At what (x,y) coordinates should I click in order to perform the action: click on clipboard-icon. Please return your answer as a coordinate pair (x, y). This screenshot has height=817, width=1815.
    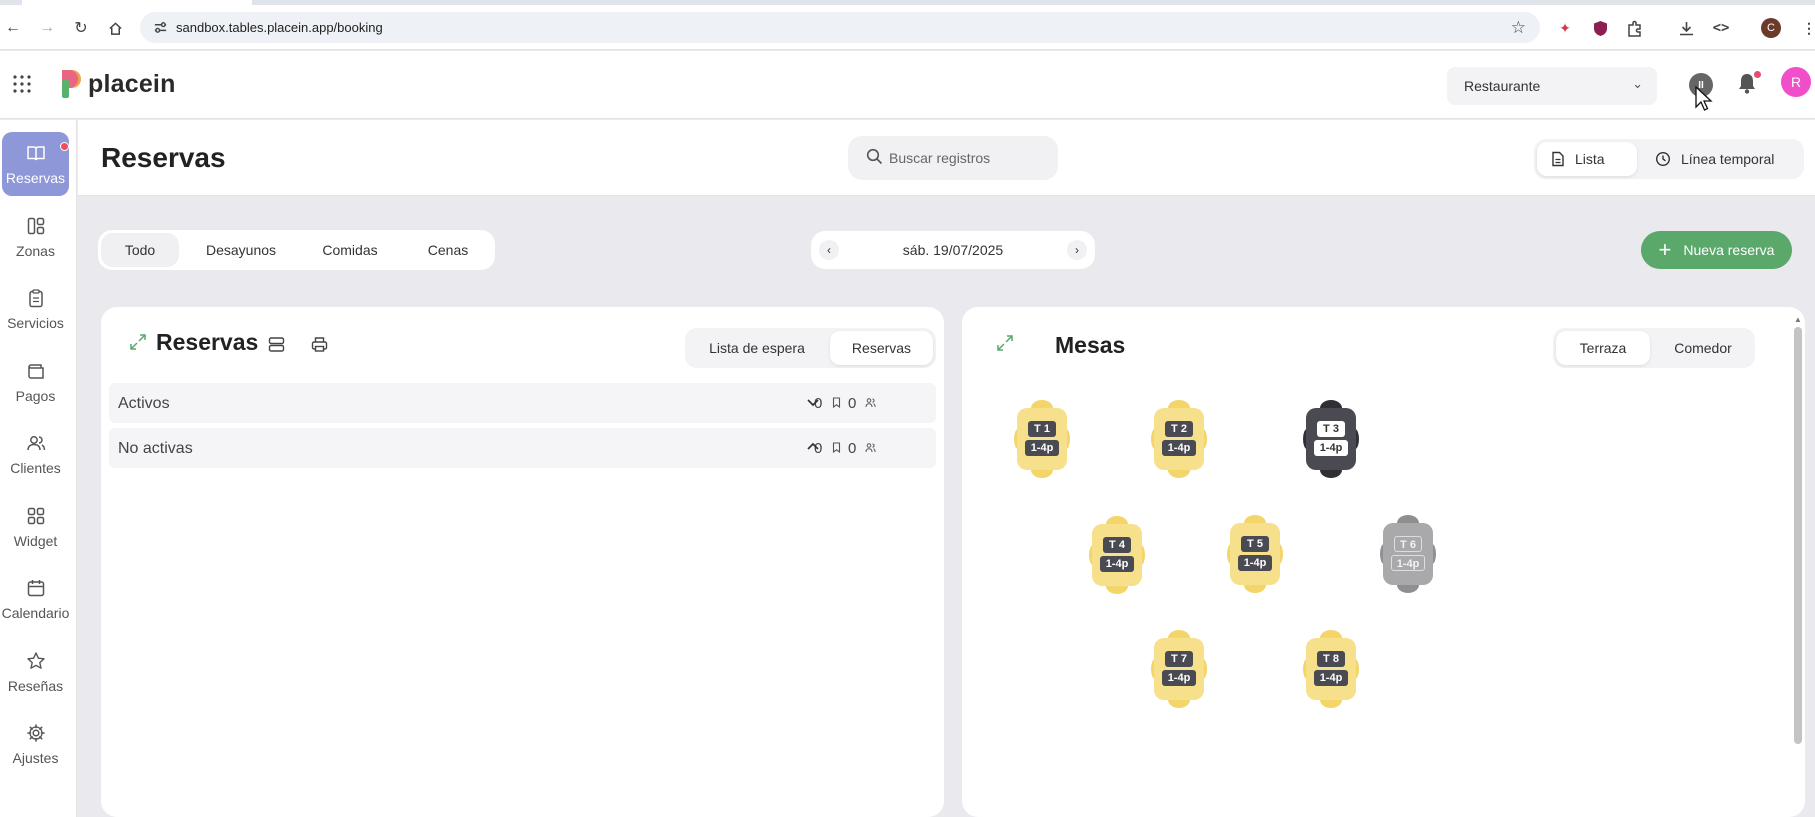
    Looking at the image, I should click on (35, 297).